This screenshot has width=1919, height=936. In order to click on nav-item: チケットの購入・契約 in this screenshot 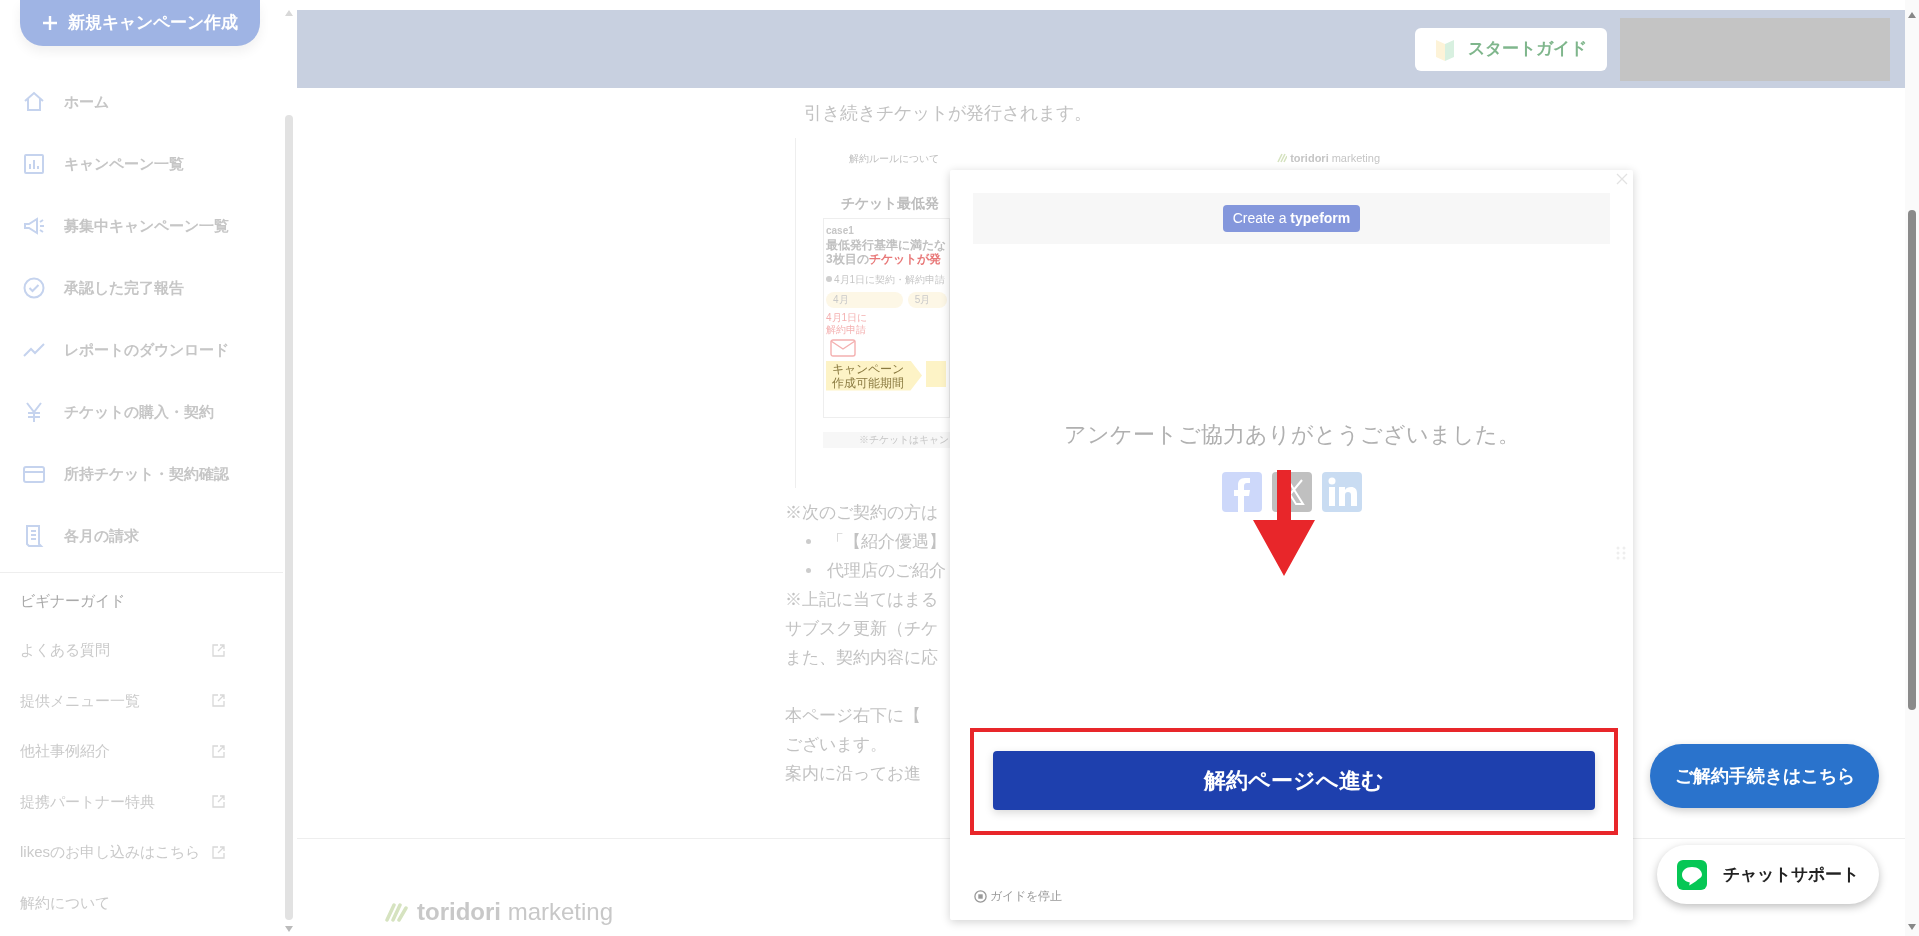, I will do `click(141, 412)`.